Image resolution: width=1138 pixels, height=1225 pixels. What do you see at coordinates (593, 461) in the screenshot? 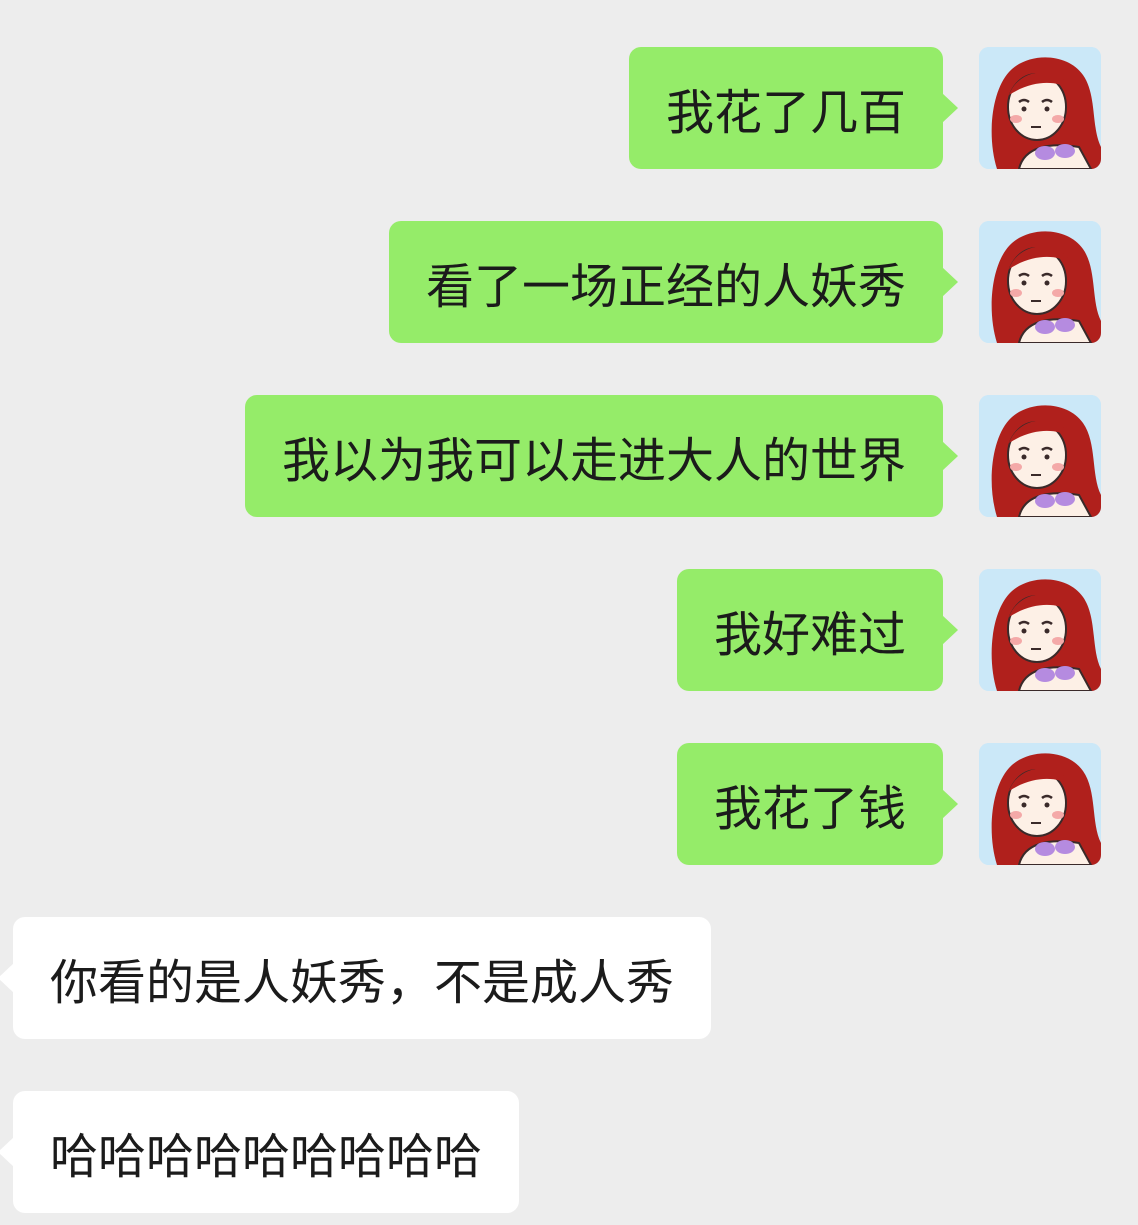
I see `message-text: 我以为我可以走进大人的世界` at bounding box center [593, 461].